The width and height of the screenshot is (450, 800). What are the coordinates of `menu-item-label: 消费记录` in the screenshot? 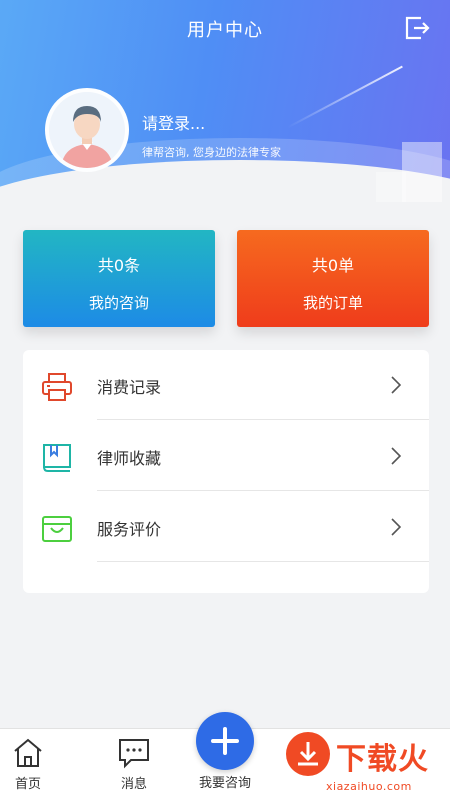 It's located at (129, 387).